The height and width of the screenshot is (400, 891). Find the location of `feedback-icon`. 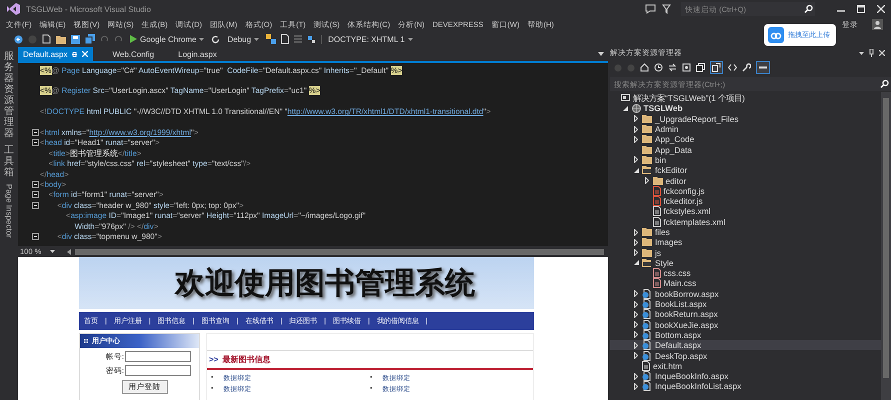

feedback-icon is located at coordinates (650, 9).